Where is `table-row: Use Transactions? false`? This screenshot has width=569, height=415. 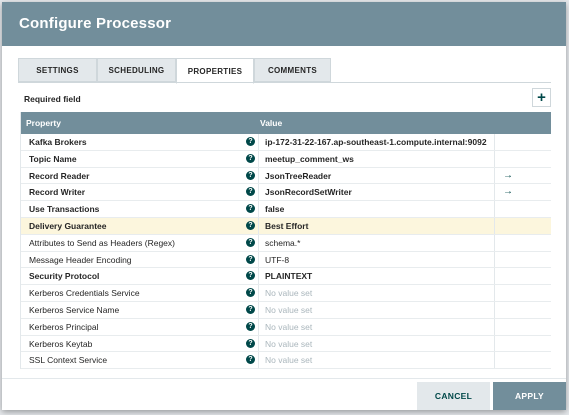
table-row: Use Transactions? false is located at coordinates (286, 209).